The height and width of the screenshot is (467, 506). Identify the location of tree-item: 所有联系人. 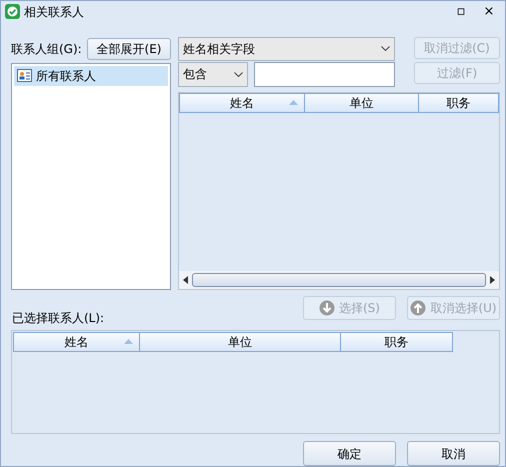
(91, 76).